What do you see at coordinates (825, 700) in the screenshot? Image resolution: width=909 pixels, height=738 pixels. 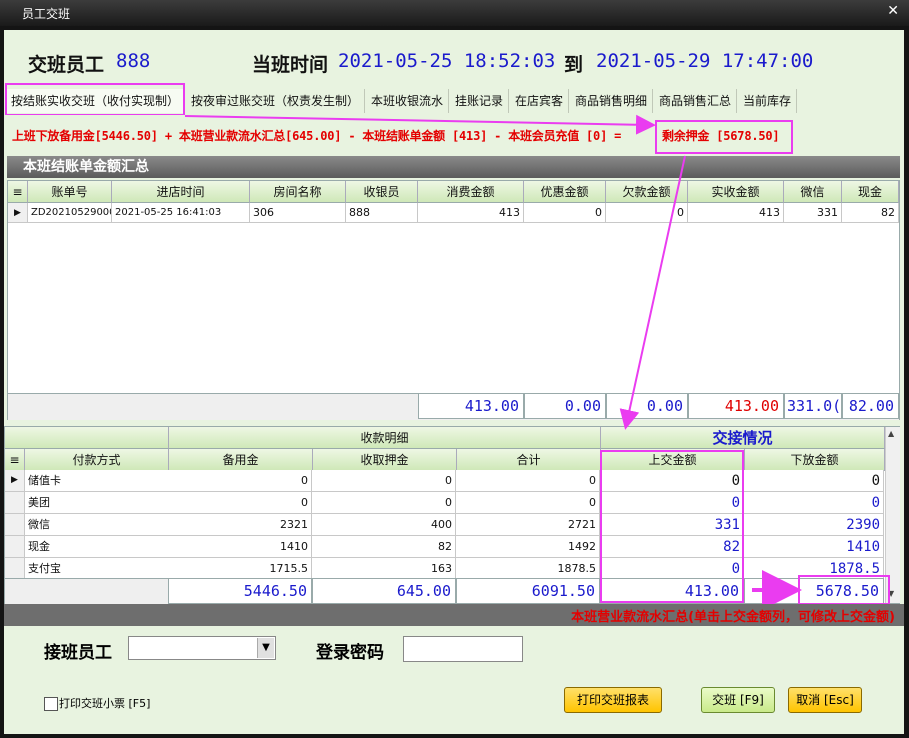 I see `cancel-button: 取消 [Esc]` at bounding box center [825, 700].